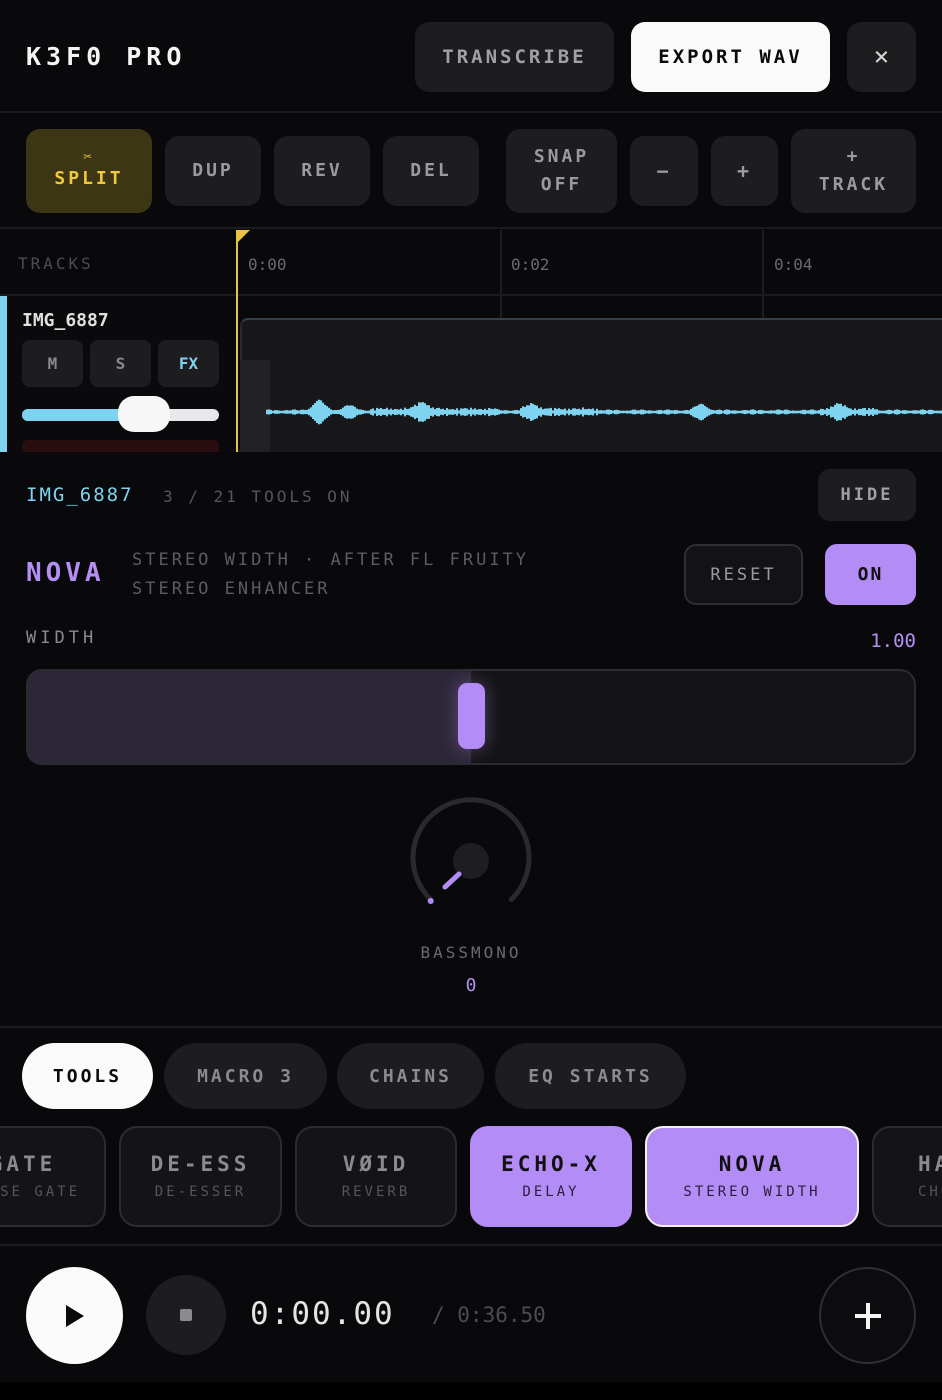 This screenshot has height=1400, width=942. What do you see at coordinates (471, 1391) in the screenshot?
I see `bottom-edge` at bounding box center [471, 1391].